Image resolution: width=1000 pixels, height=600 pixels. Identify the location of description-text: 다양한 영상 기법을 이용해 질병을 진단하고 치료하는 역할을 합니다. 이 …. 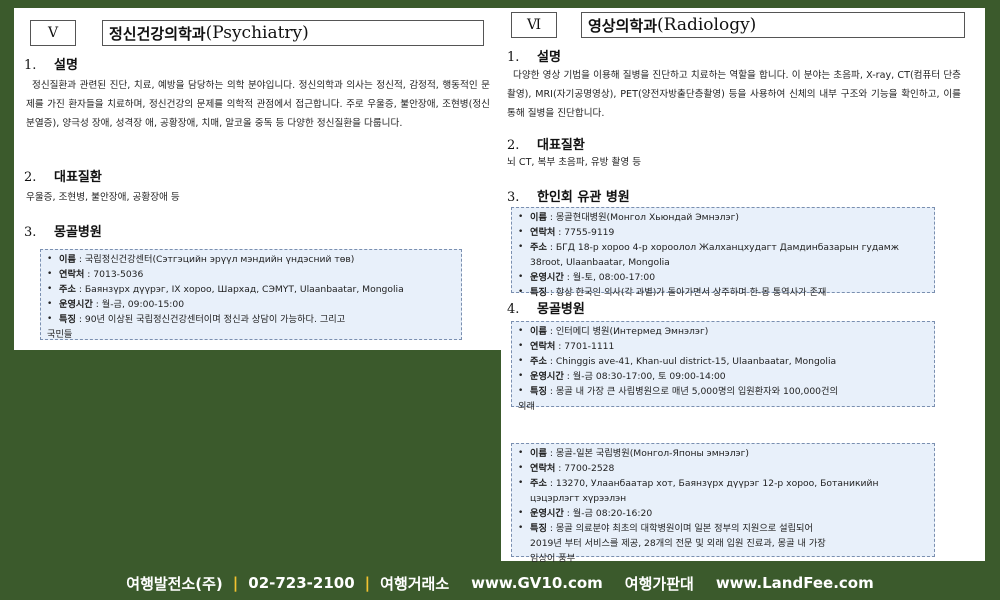
(734, 94).